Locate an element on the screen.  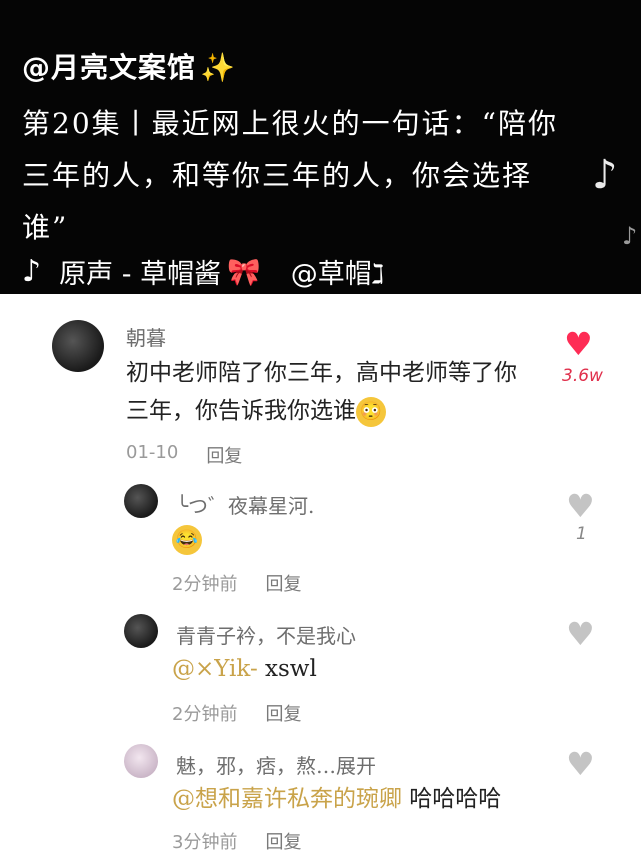
comment-date: 01-10 is located at coordinates (152, 452).